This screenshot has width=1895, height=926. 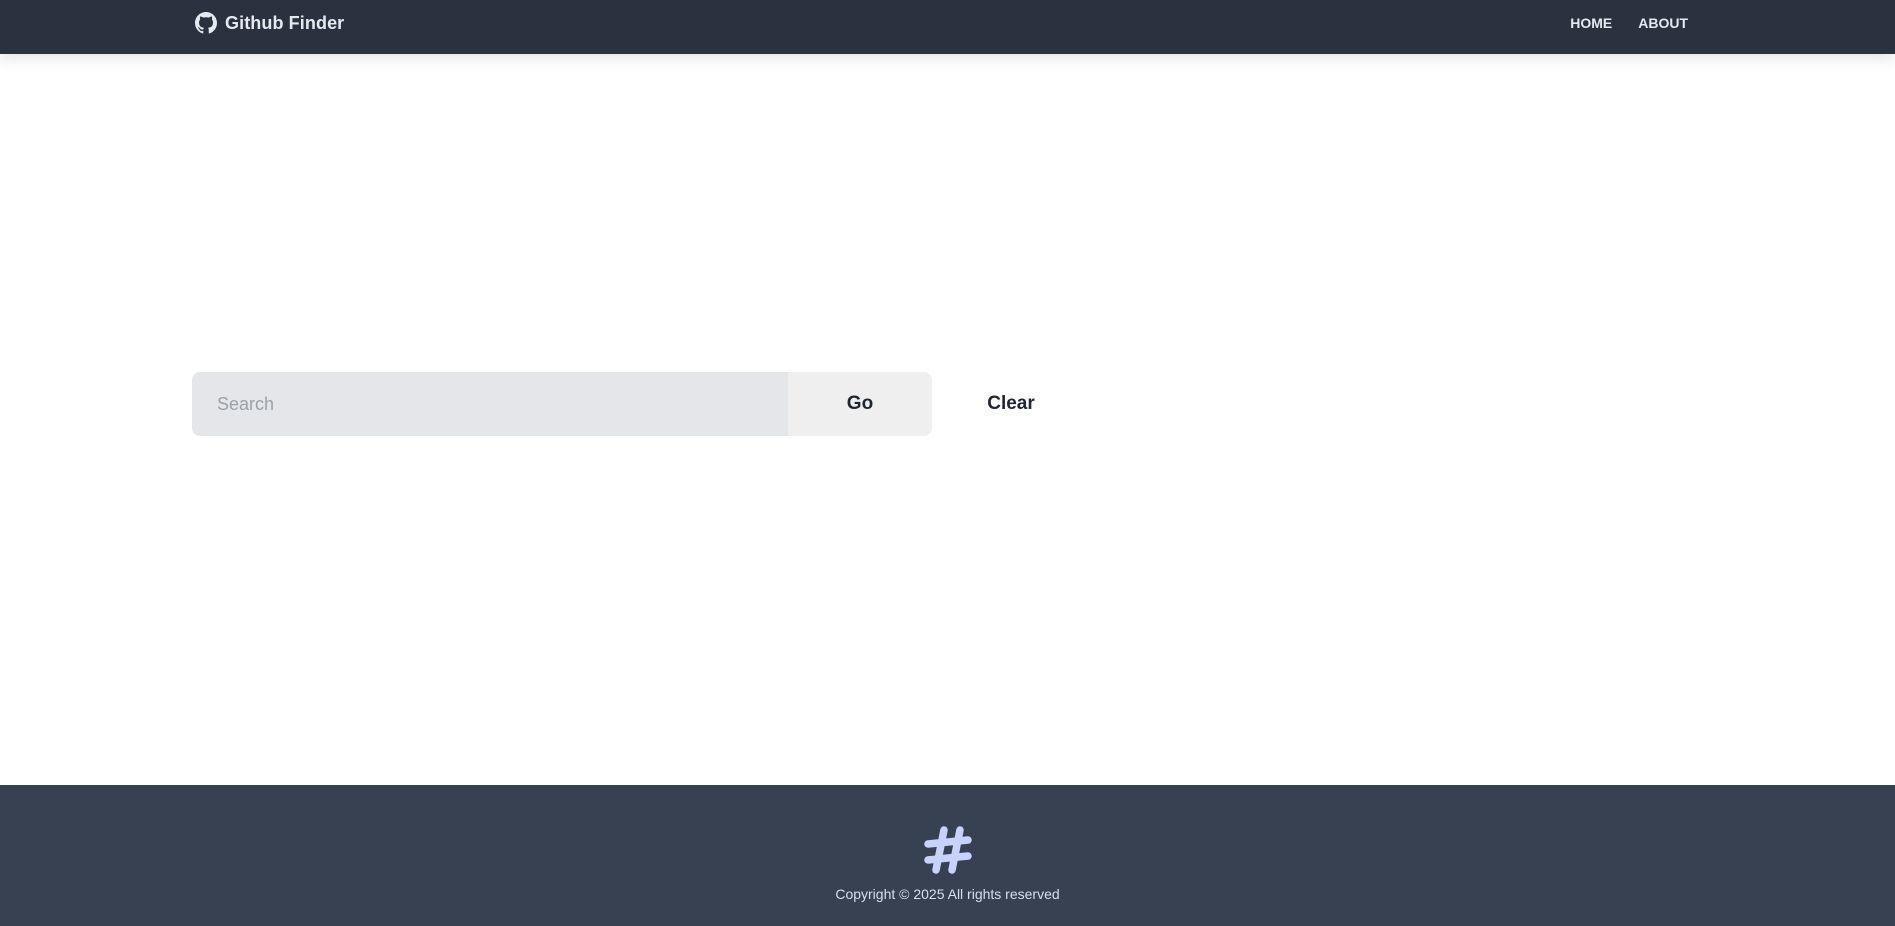 I want to click on github-icon, so click(x=206, y=23).